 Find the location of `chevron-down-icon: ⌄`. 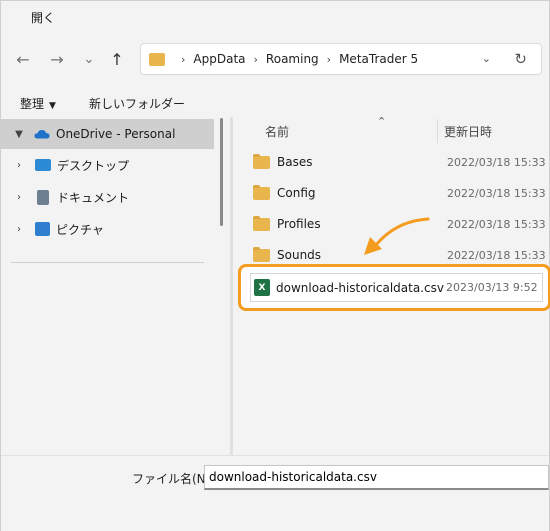

chevron-down-icon: ⌄ is located at coordinates (89, 59).